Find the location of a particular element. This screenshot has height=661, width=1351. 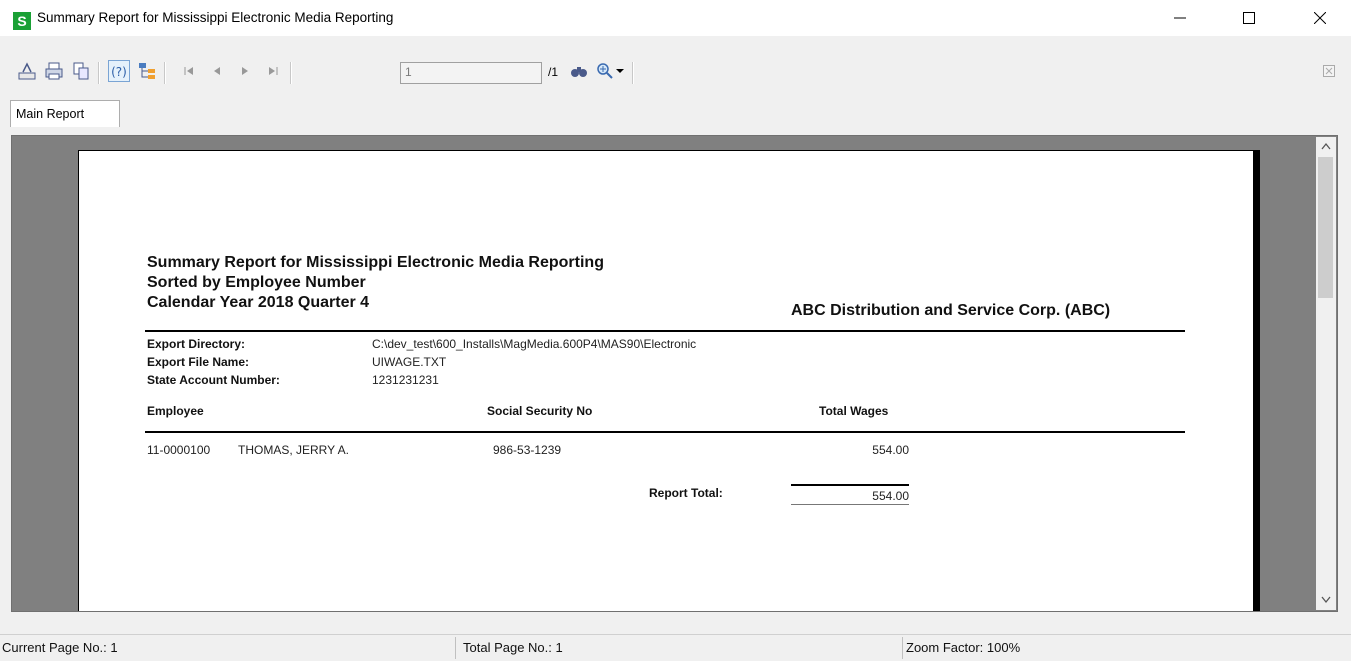

column-rule is located at coordinates (665, 432).